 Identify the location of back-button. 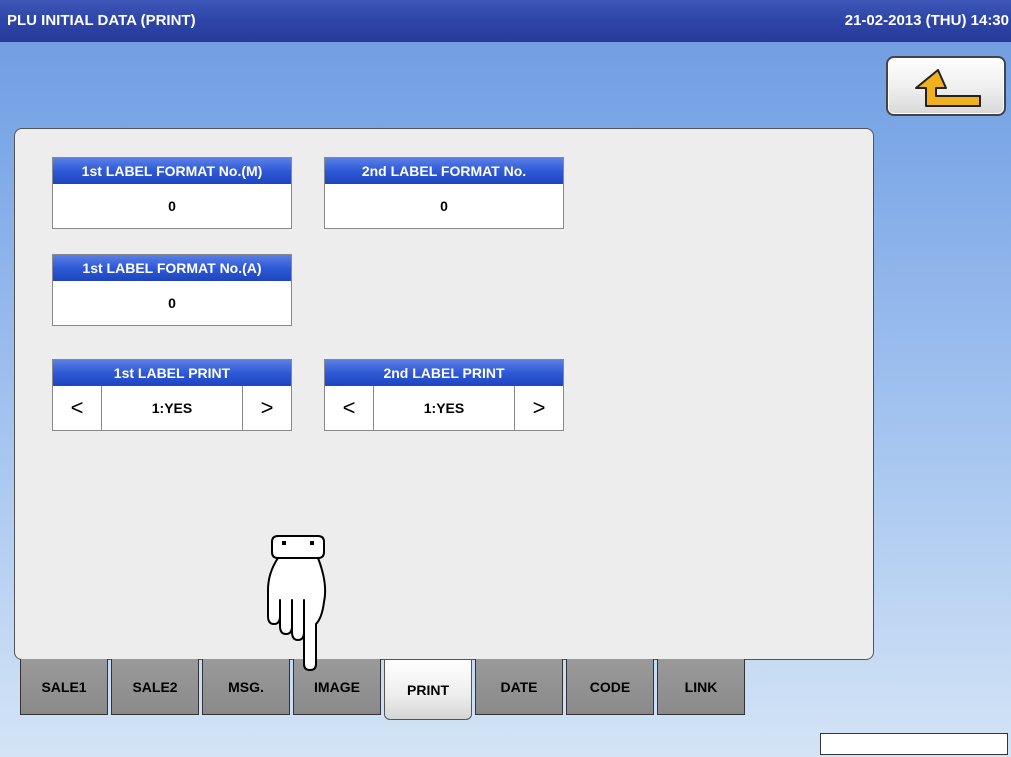
(946, 86).